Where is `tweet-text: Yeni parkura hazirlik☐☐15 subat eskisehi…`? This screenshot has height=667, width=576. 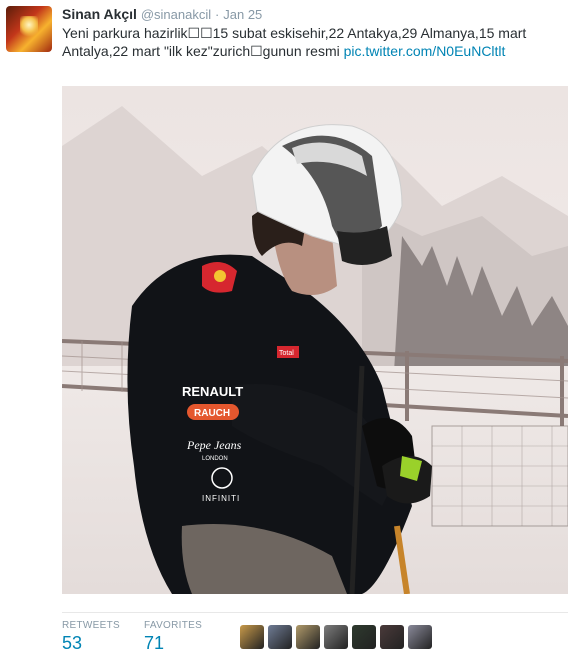
tweet-text: Yeni parkura hazirlik☐☐15 subat eskisehi… is located at coordinates (315, 42).